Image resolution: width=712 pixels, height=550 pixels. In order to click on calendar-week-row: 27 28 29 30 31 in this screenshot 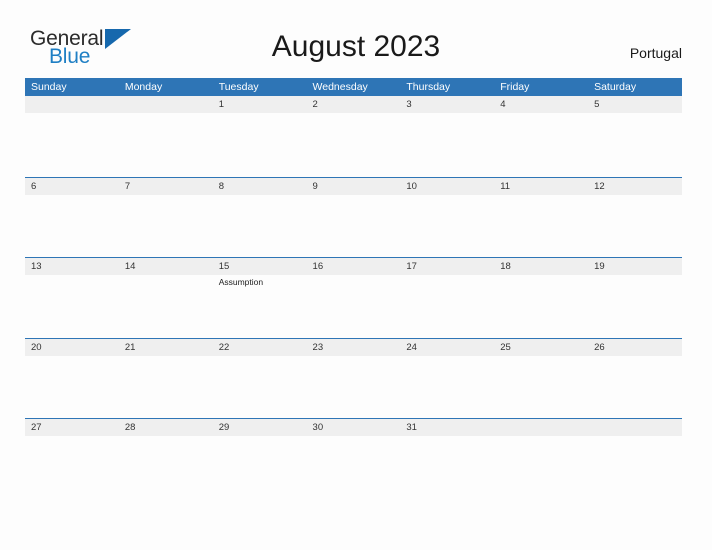, I will do `click(353, 458)`.